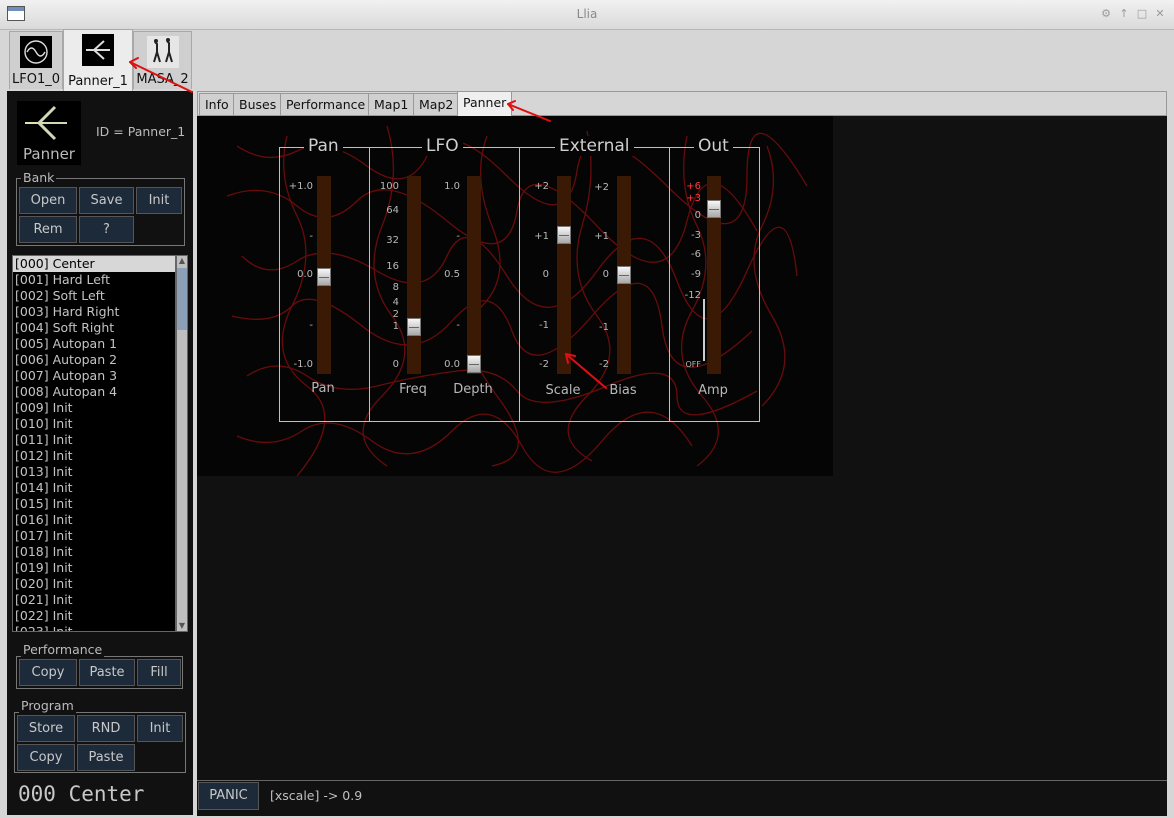 The image size is (1174, 818). What do you see at coordinates (94, 600) in the screenshot?
I see `program-list-item: [021] Init` at bounding box center [94, 600].